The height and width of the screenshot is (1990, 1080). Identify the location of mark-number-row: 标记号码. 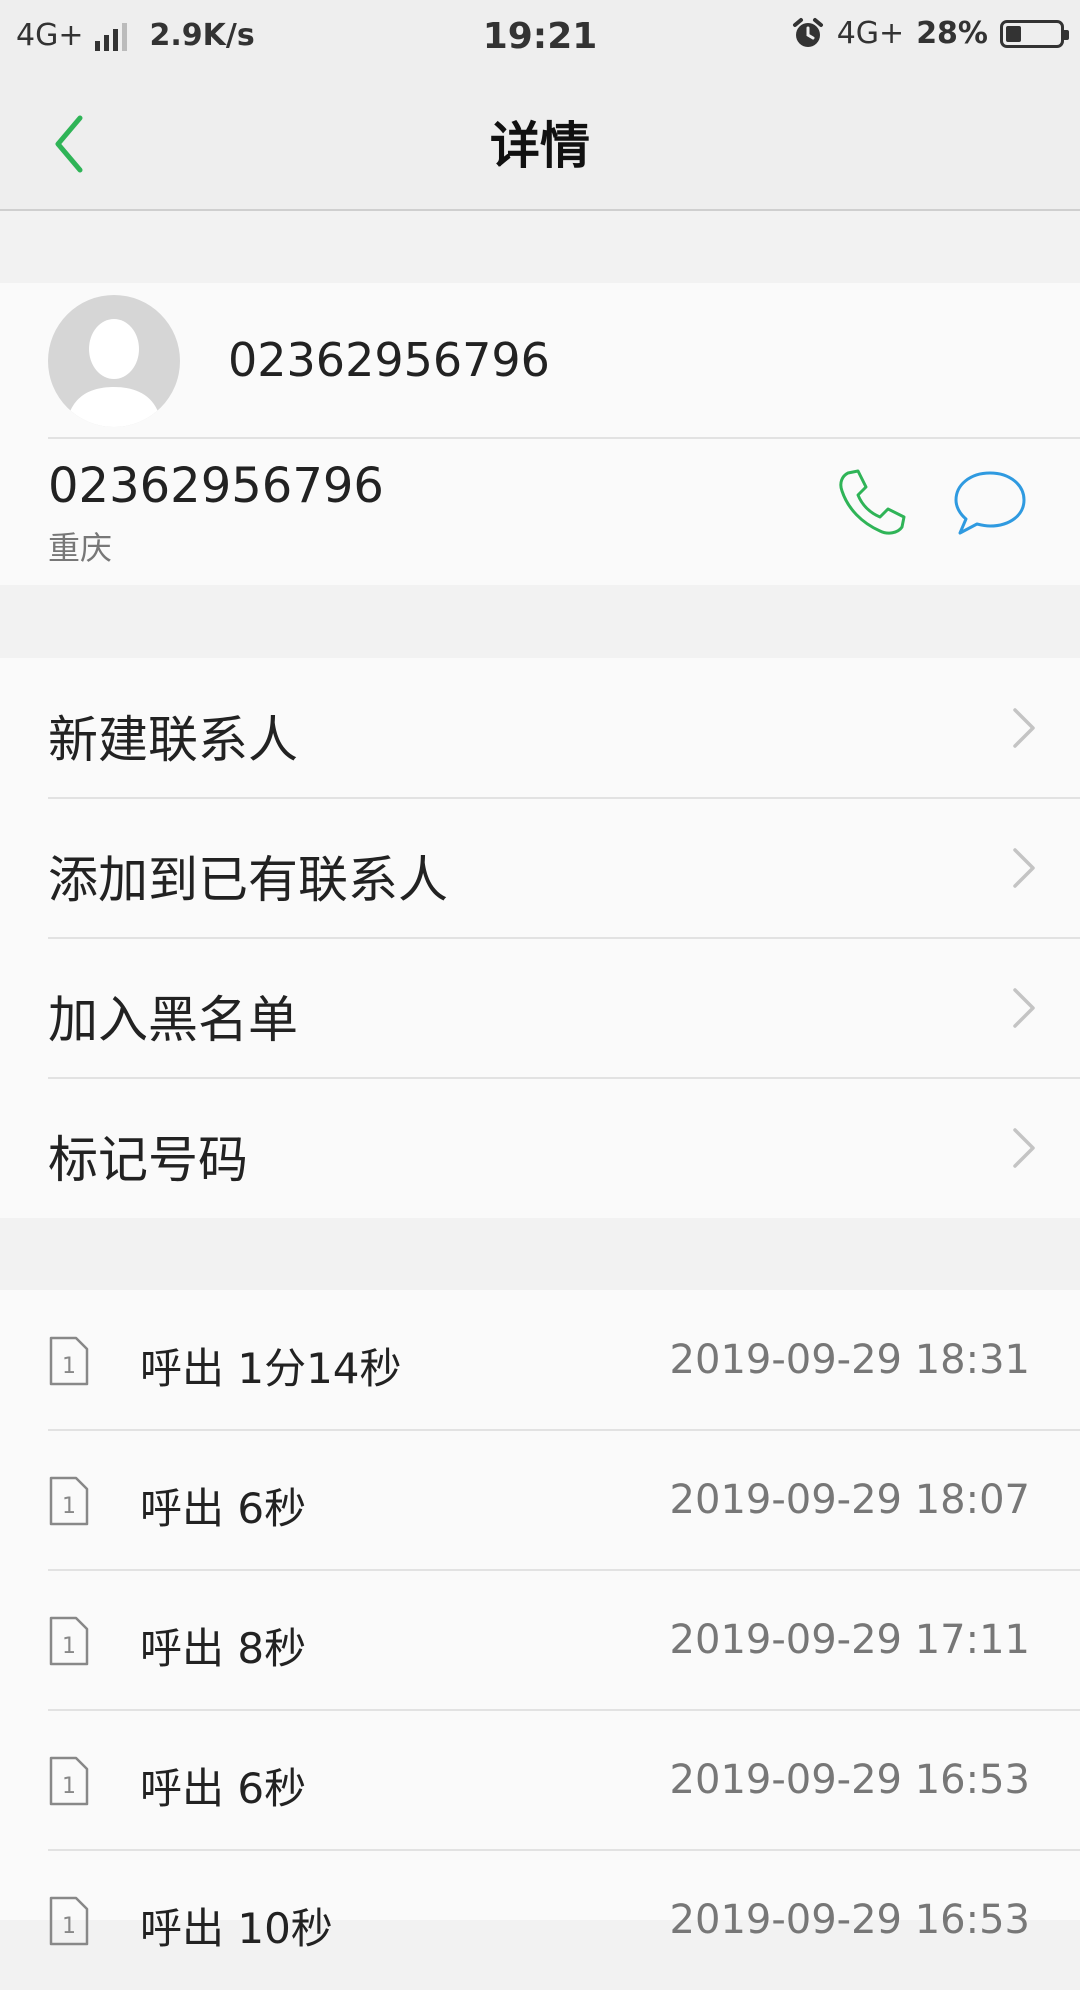
(540, 1148).